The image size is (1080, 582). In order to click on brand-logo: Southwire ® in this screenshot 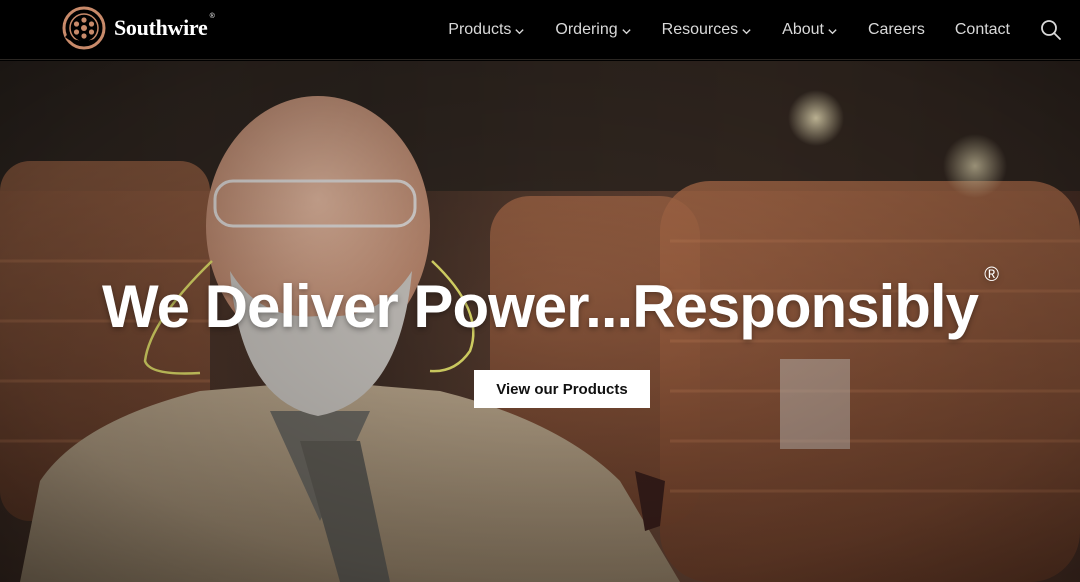, I will do `click(138, 28)`.